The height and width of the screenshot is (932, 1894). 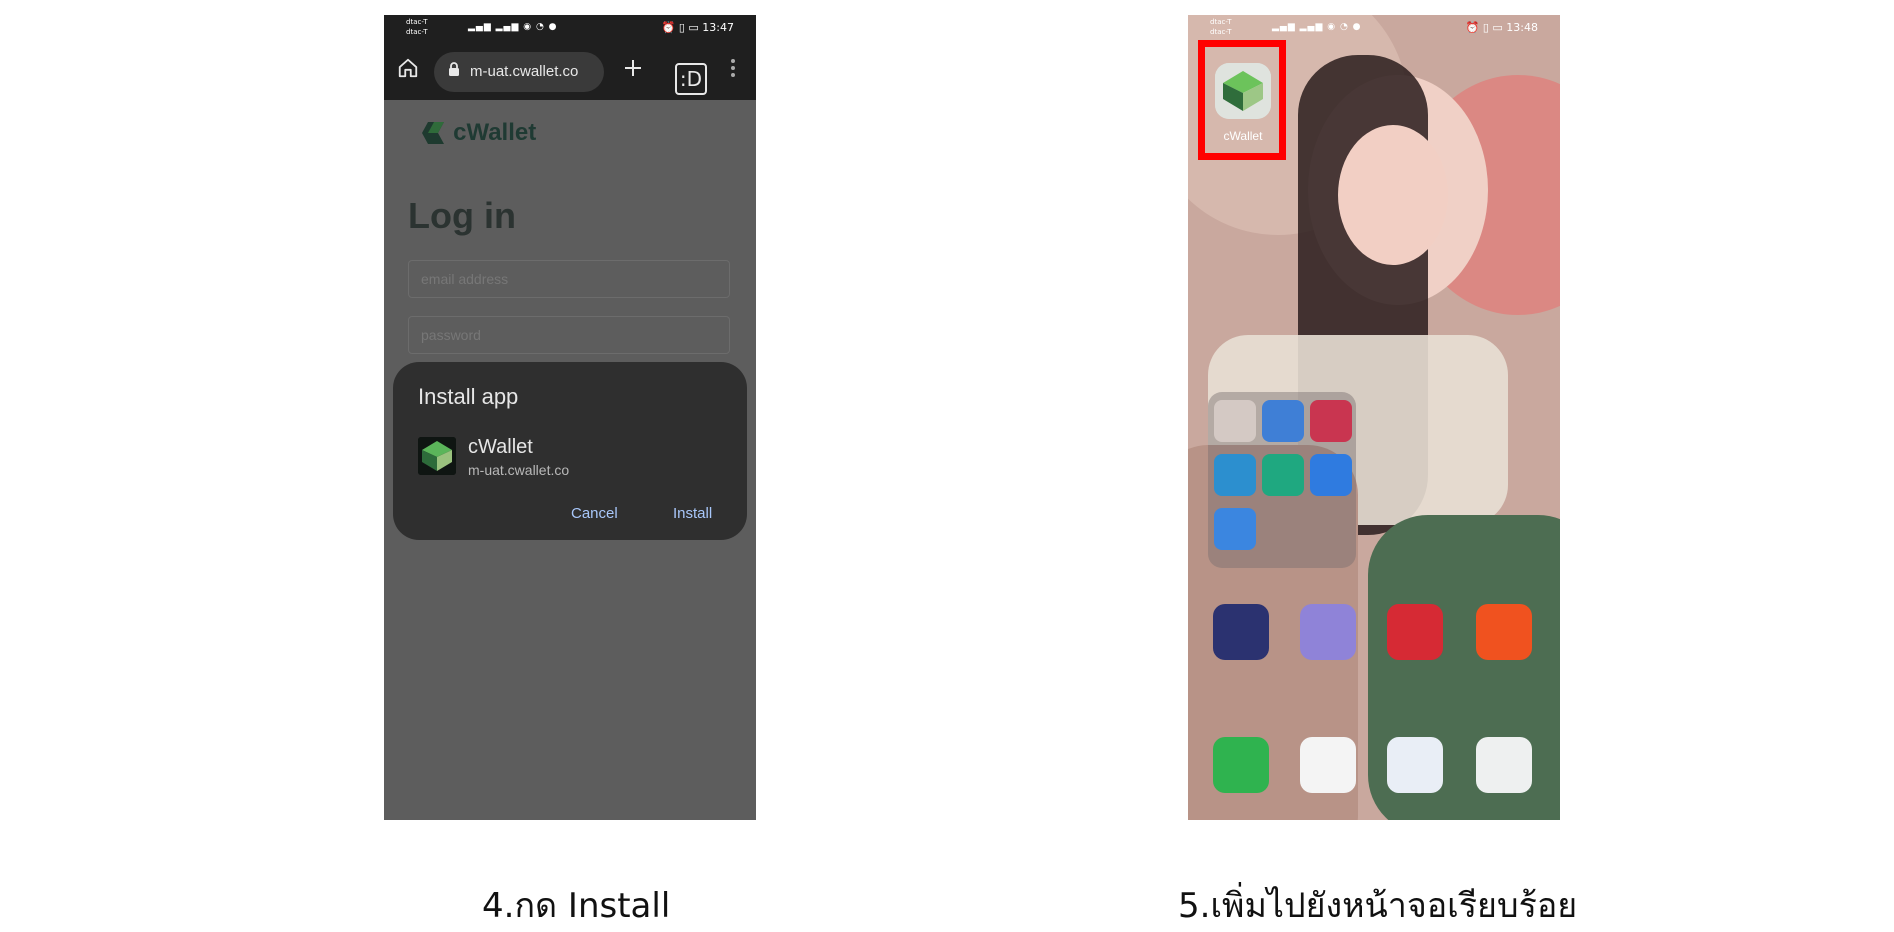 I want to click on status-right: ⏰ ▯ ▭ 13:48, so click(x=1502, y=27).